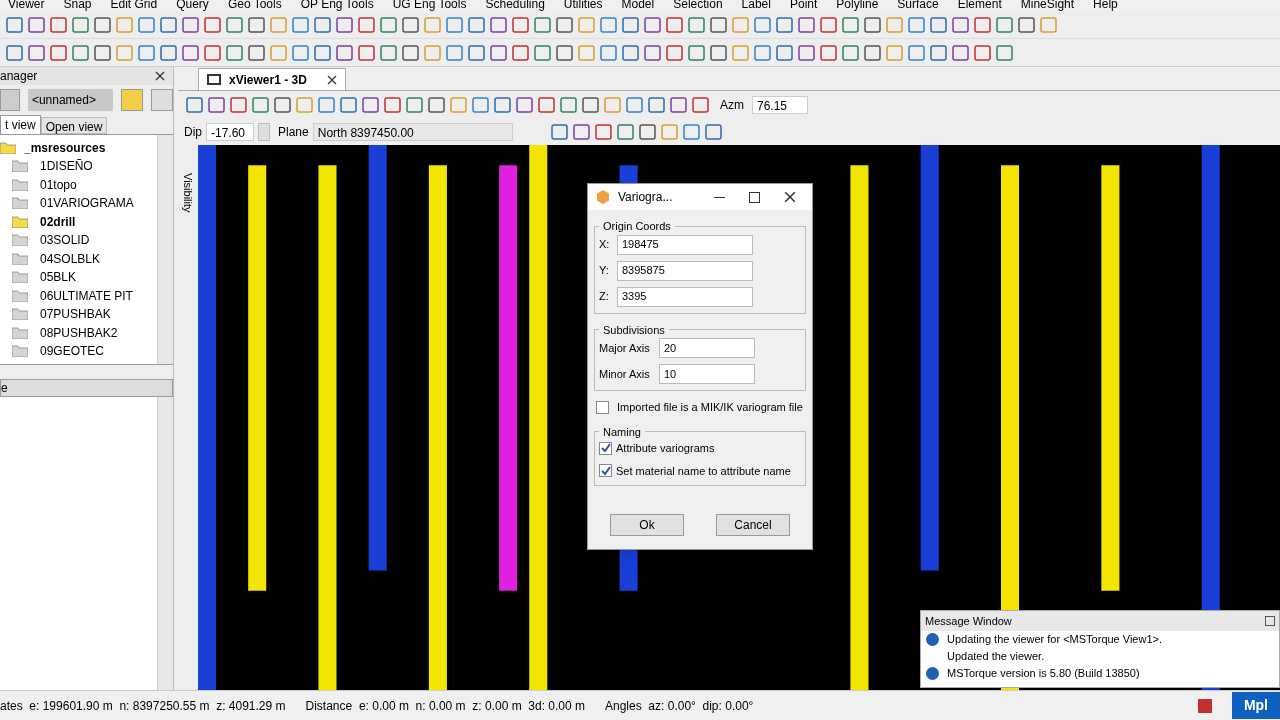 The image size is (1280, 720). Describe the element at coordinates (79, 332) in the screenshot. I see `tree-item: 08PUSHBAK2` at that location.